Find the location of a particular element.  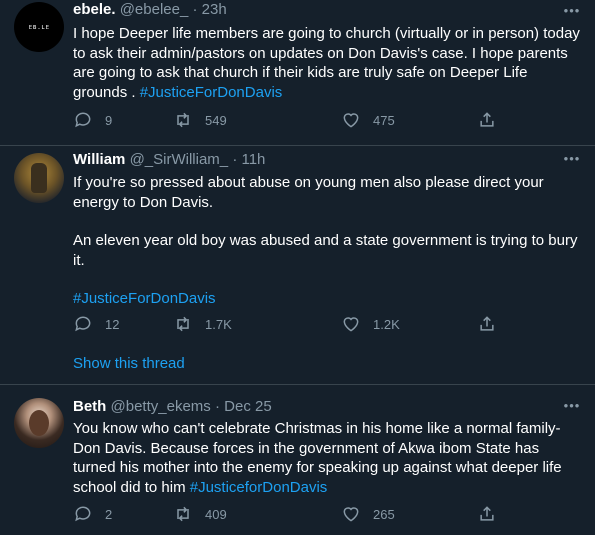

reply-count: 9 is located at coordinates (109, 120).